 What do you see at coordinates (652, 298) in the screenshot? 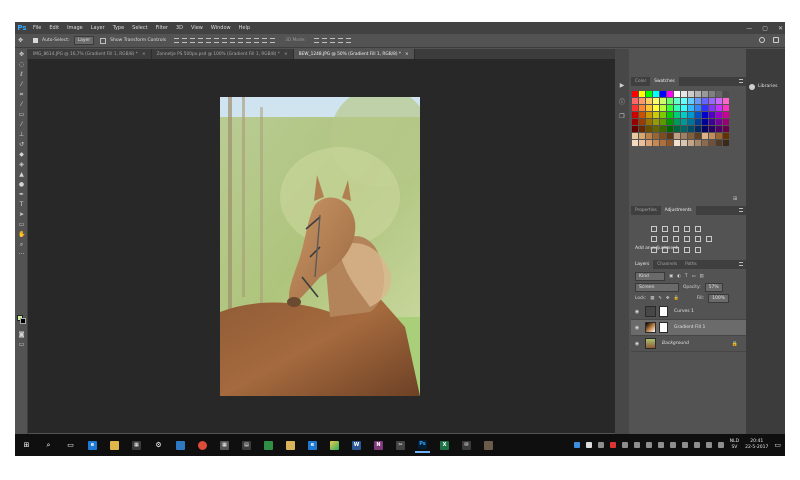
I see `lock-transparent-icon: ▦` at bounding box center [652, 298].